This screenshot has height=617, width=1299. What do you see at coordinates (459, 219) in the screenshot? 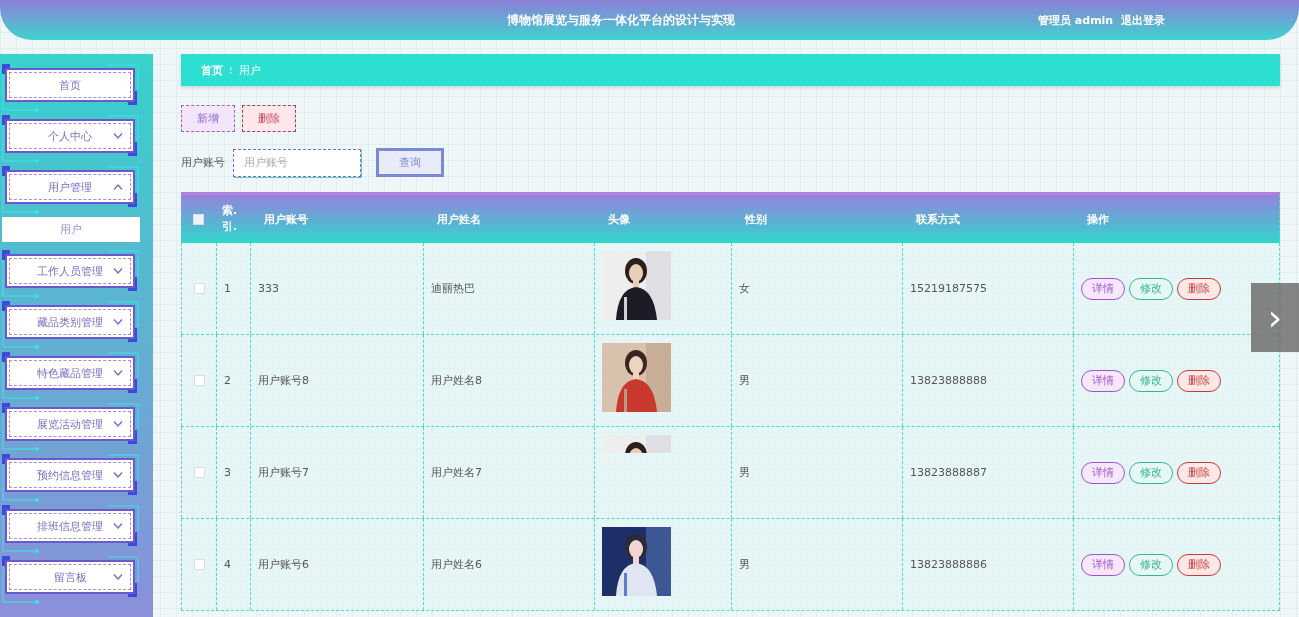
I see `column-header: 用户姓名` at bounding box center [459, 219].